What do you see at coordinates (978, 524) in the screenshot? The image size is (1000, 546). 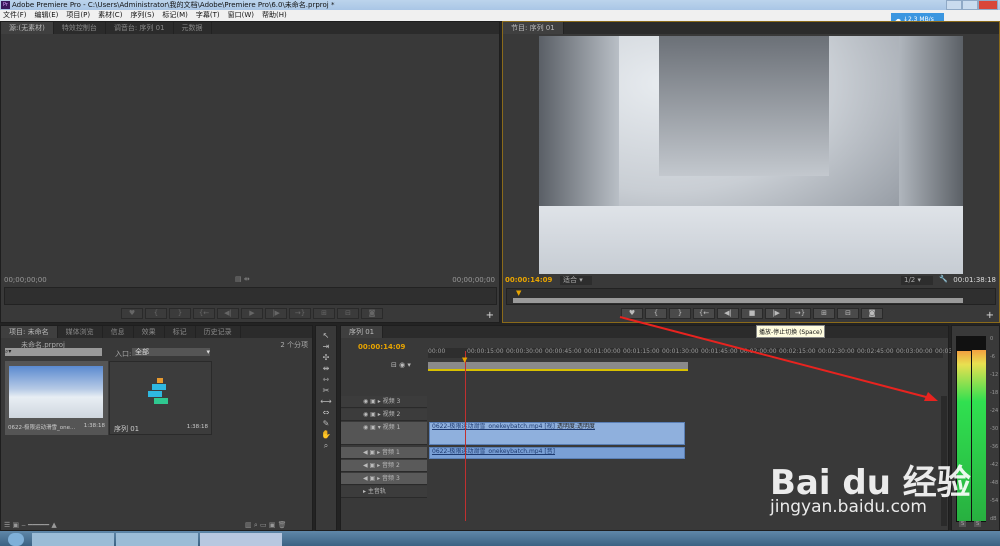 I see `solo-right-button: S` at bounding box center [978, 524].